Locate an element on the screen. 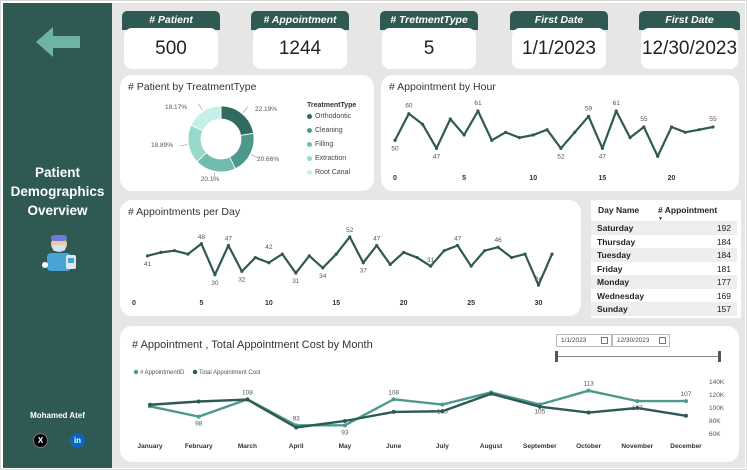  legend-item-extraction: Extraction is located at coordinates (326, 158).